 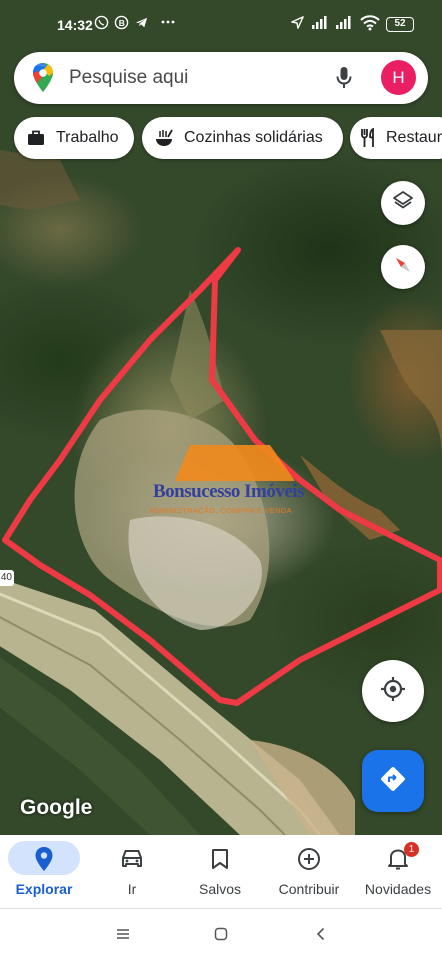 What do you see at coordinates (132, 859) in the screenshot?
I see `car-icon` at bounding box center [132, 859].